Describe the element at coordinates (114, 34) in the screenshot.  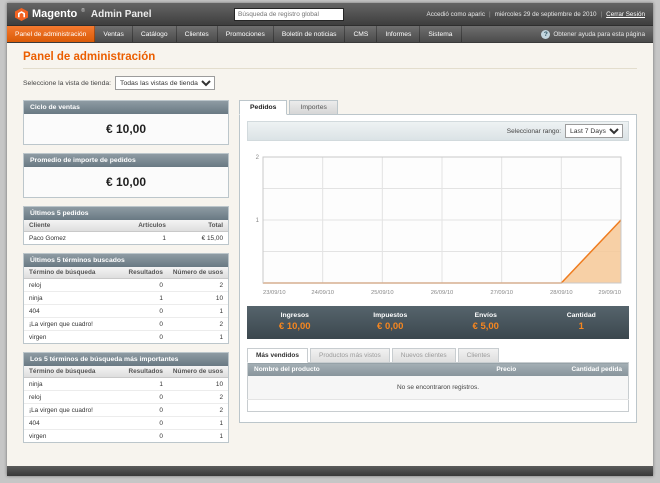
I see `nav-item-sales: Ventas` at that location.